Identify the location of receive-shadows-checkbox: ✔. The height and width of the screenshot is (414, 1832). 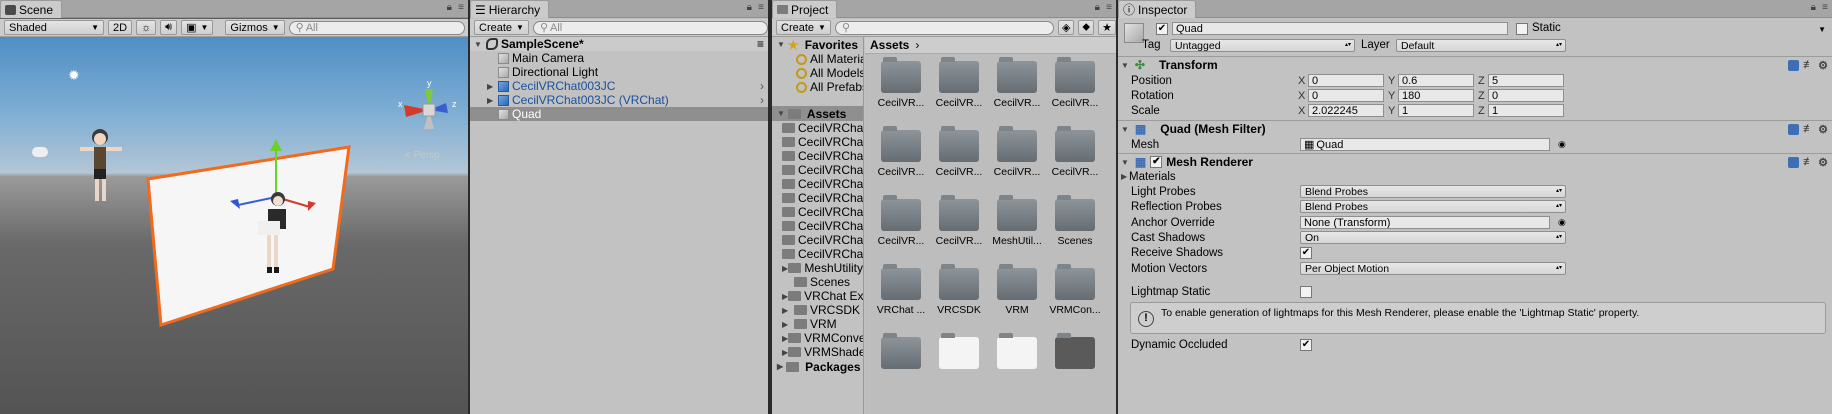
(1306, 252).